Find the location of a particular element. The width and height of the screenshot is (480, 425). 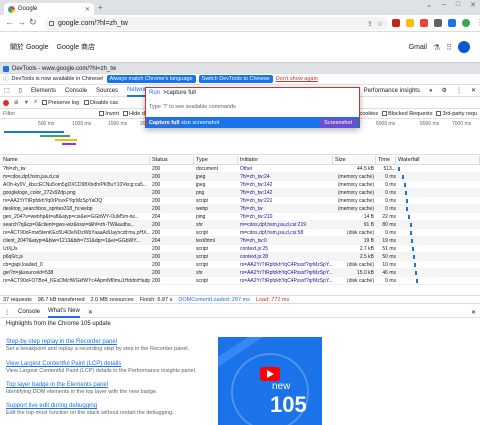

search-icon: ⌕ is located at coordinates (35, 102).